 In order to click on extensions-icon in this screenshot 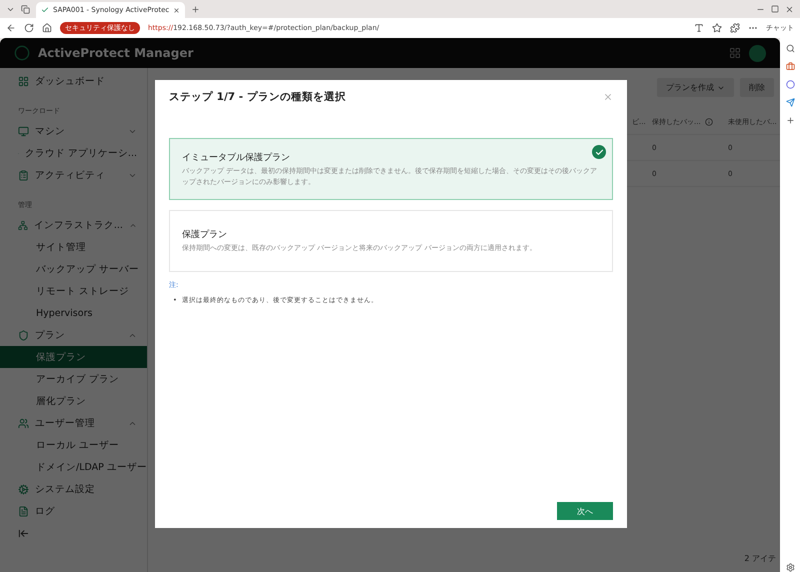, I will do `click(735, 28)`.